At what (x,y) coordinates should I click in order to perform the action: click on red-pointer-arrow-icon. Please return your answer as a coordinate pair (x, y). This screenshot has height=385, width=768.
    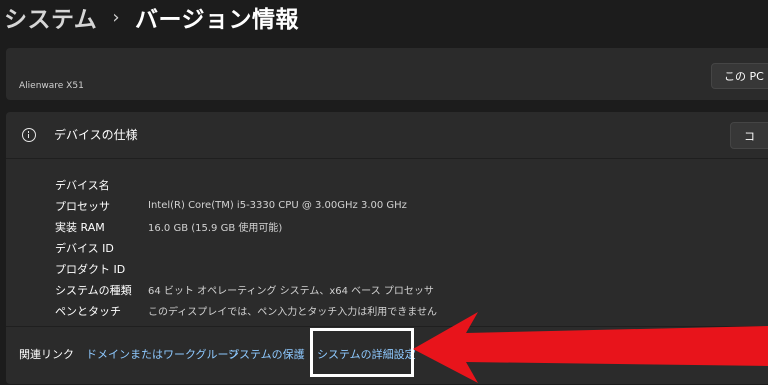
    Looking at the image, I should click on (590, 347).